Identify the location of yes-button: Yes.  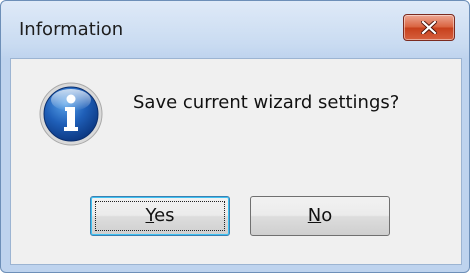
(160, 216).